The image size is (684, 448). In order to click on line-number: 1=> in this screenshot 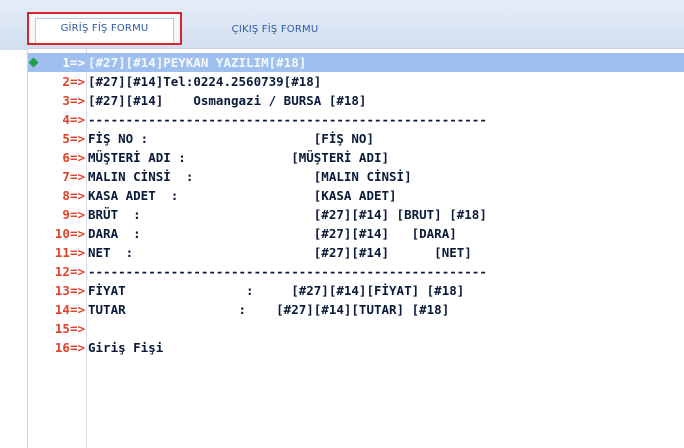, I will do `click(73, 62)`.